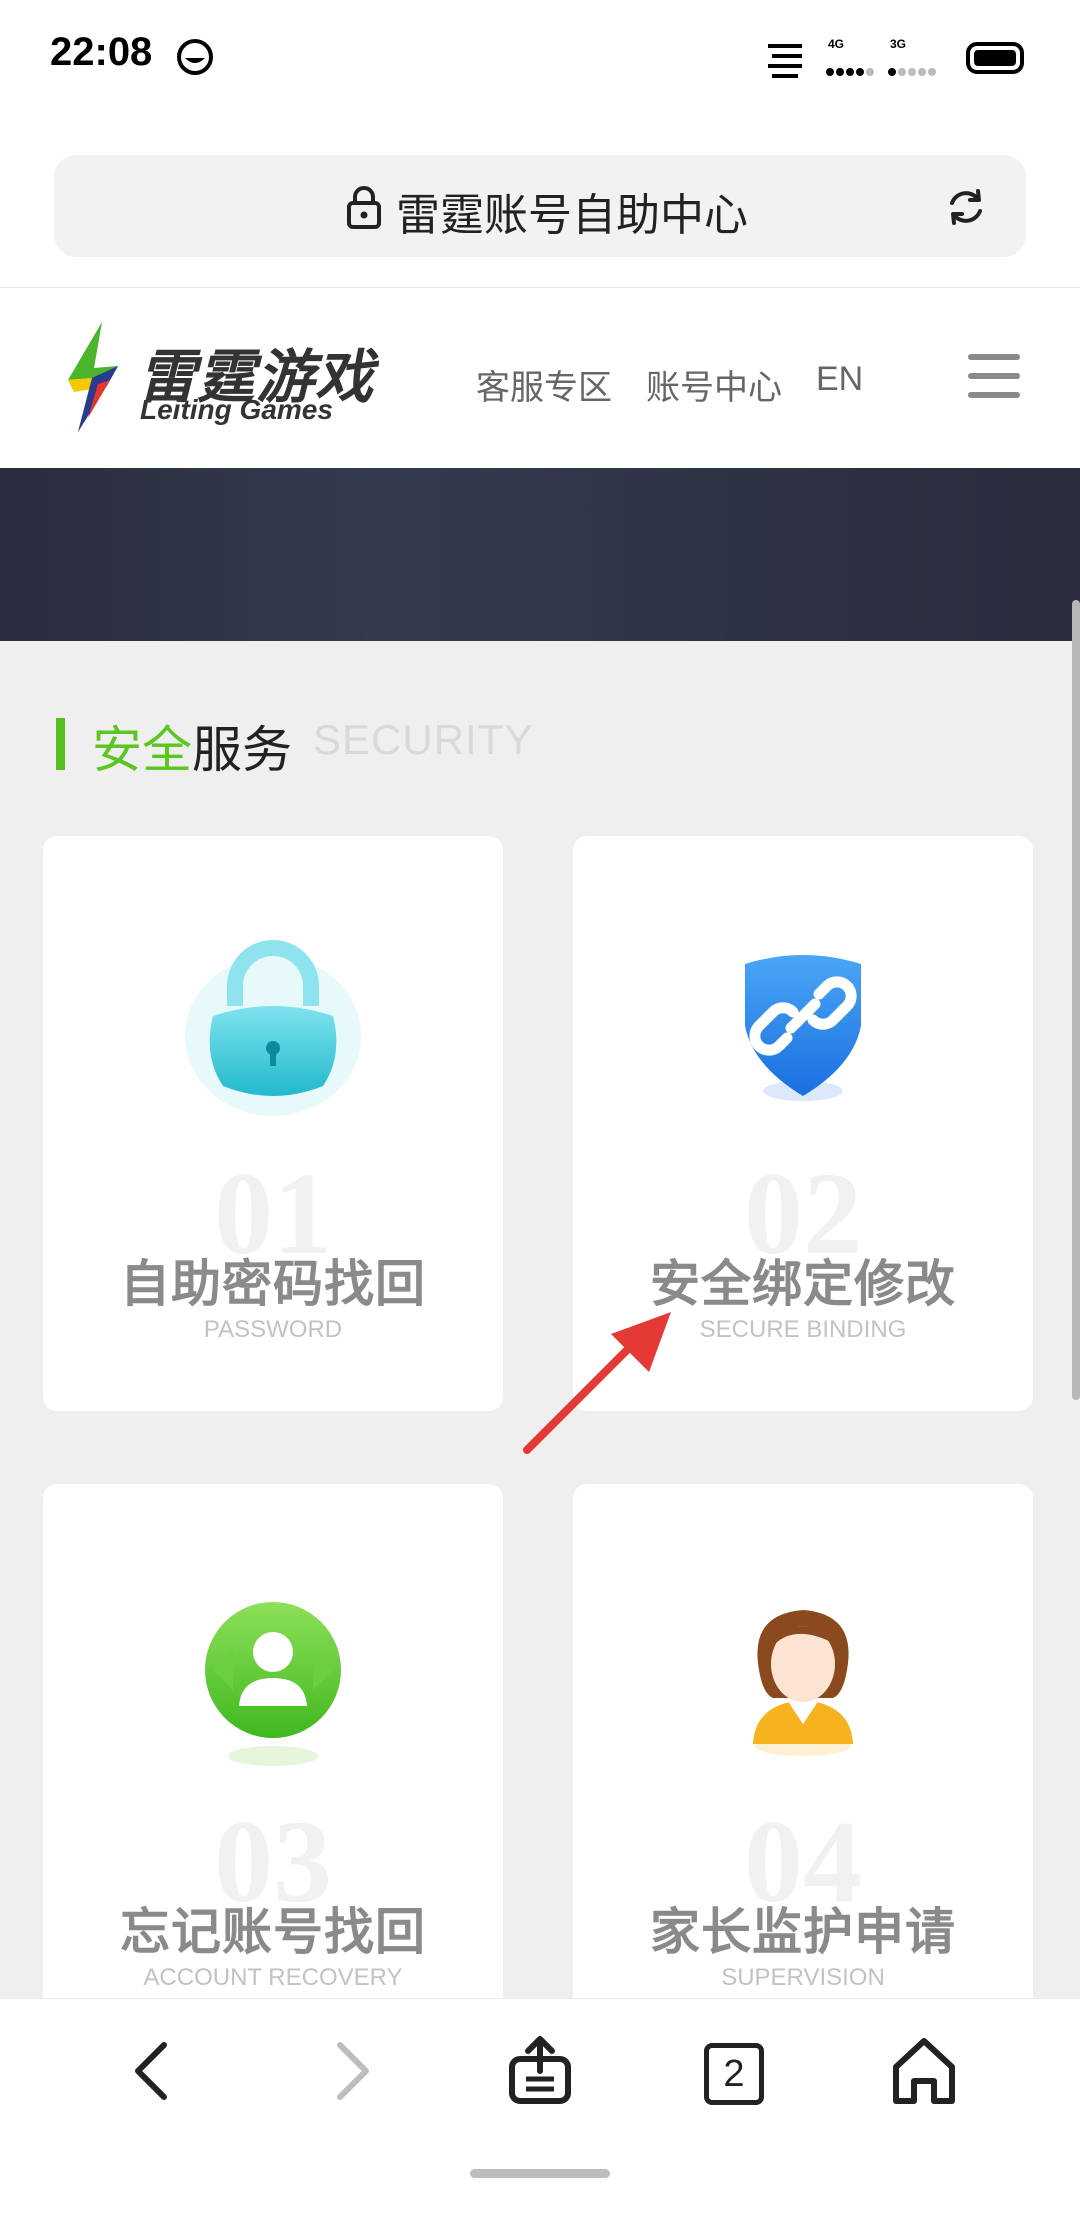  I want to click on back-icon, so click(156, 2071).